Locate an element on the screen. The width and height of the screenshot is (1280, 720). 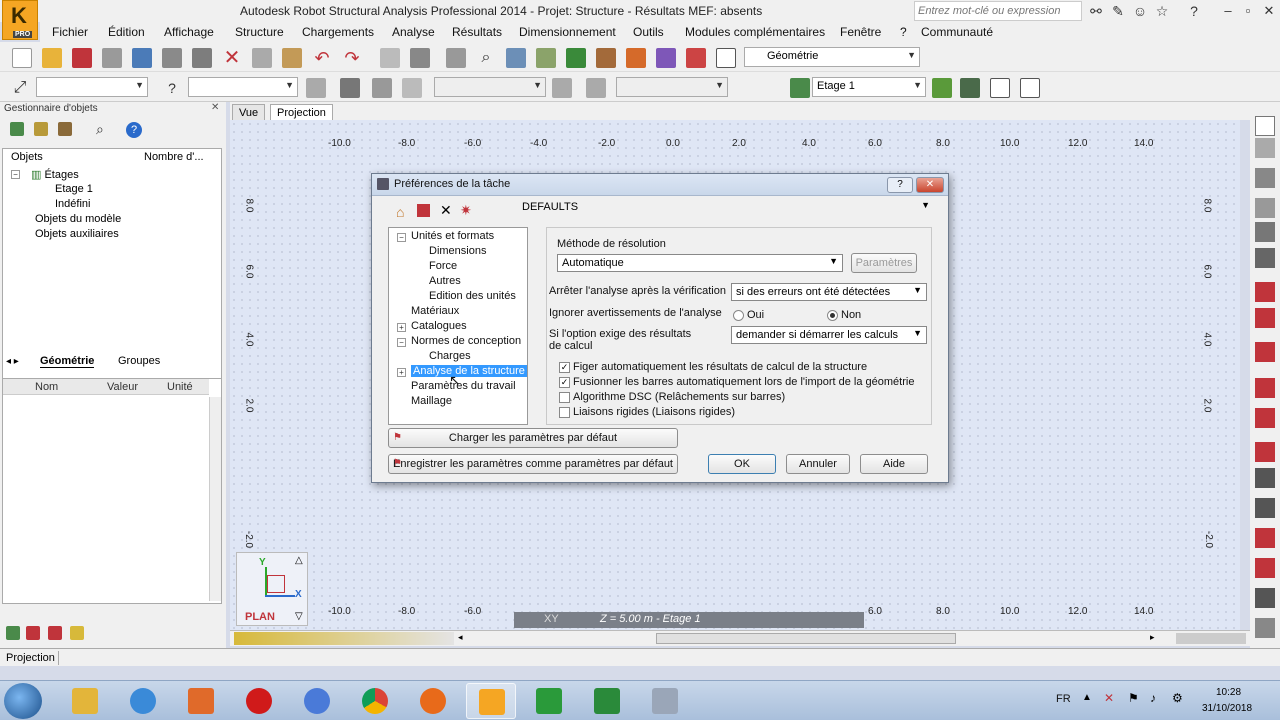
tree-maillage: Maillage is located at coordinates (431, 401).